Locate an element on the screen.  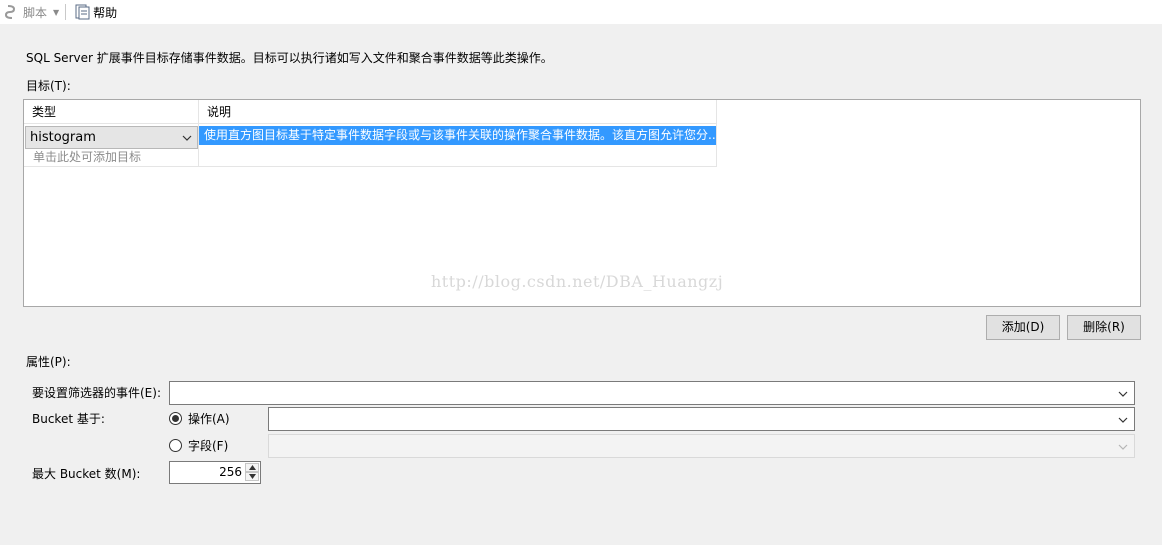
stepper-up-icon is located at coordinates (252, 467).